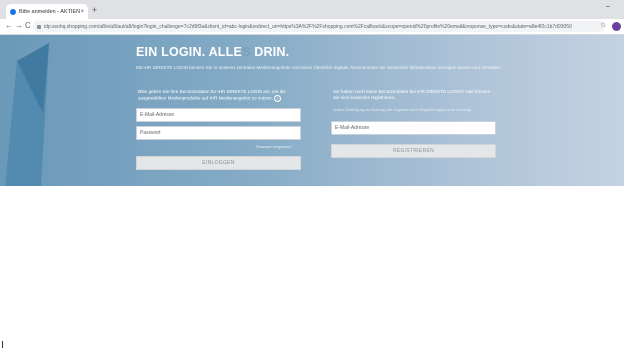 This screenshot has width=624, height=349. Describe the element at coordinates (218, 115) in the screenshot. I see `email-field: E-Mail-Adresse` at that location.